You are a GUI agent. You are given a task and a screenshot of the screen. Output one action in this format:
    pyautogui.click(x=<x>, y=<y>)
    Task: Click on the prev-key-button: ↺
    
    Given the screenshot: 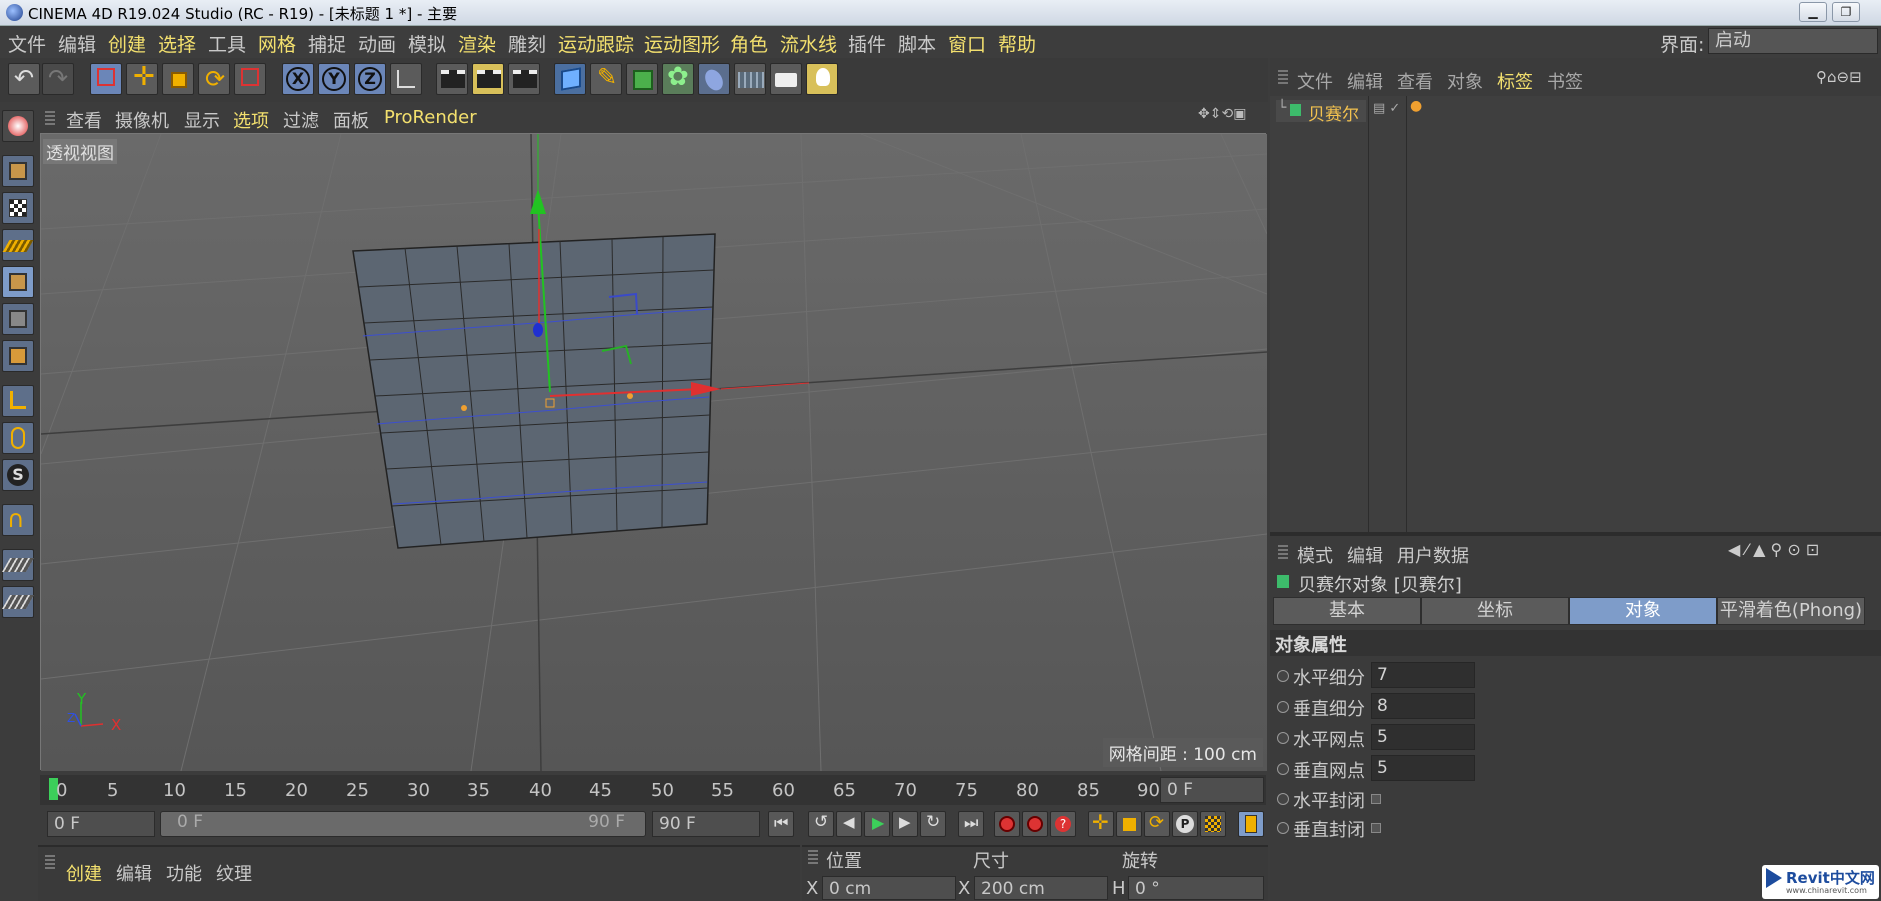 What is the action you would take?
    pyautogui.click(x=821, y=824)
    